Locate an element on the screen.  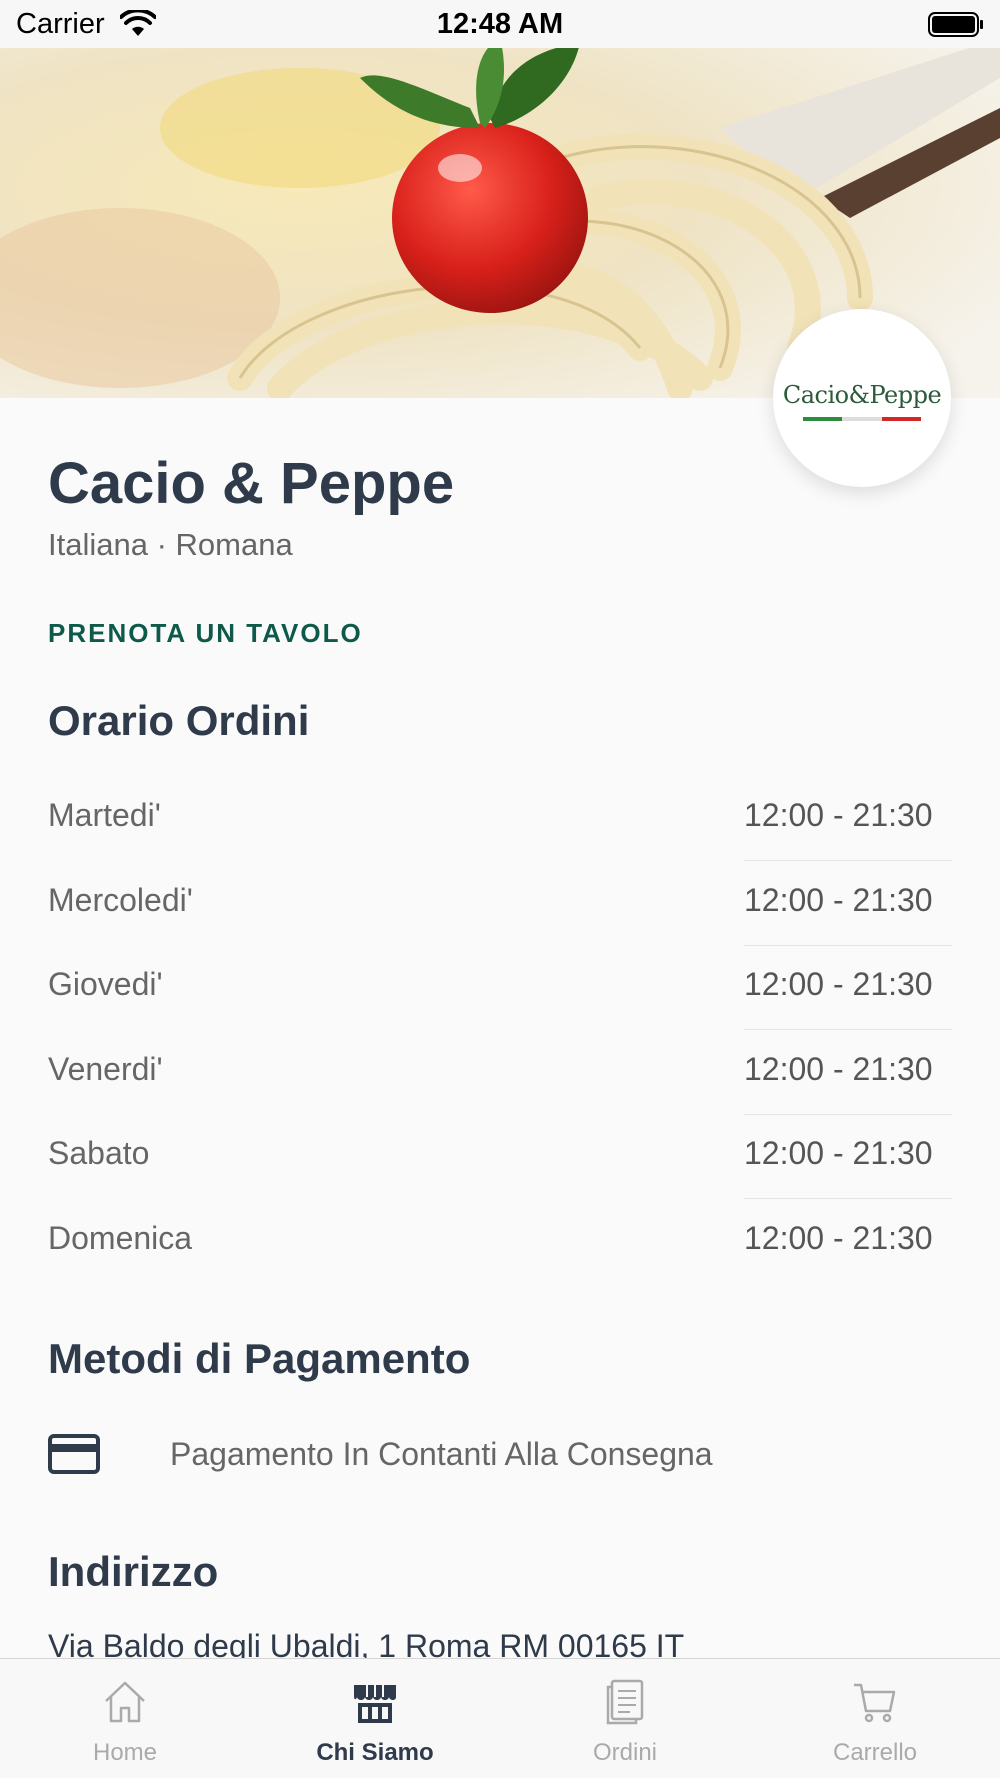
tab-carrello: Carrello is located at coordinates (875, 1718).